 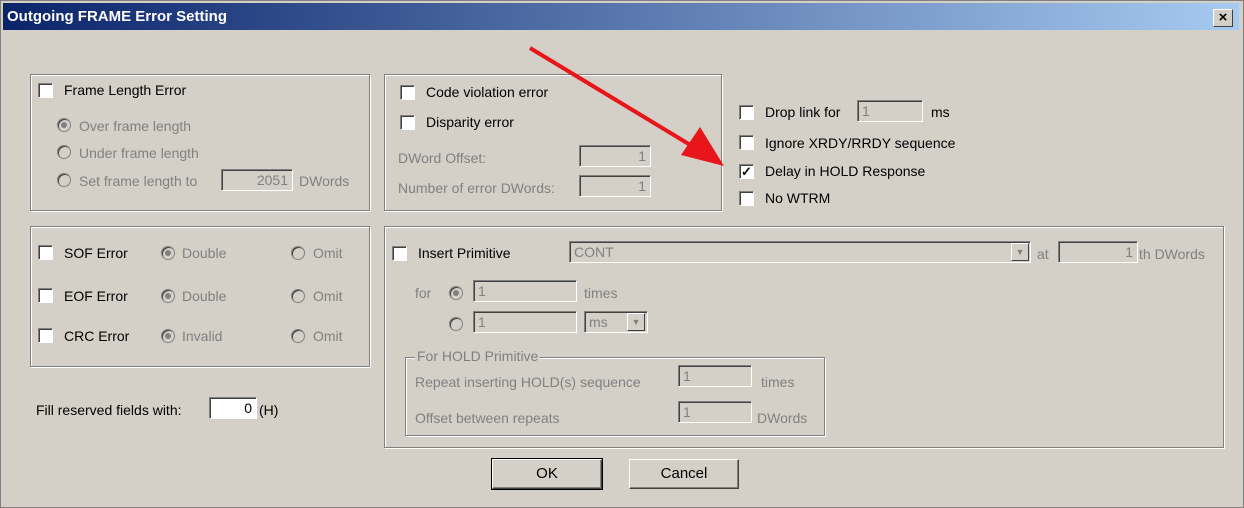 I want to click on insert-primitive-checkbox, so click(x=399, y=253).